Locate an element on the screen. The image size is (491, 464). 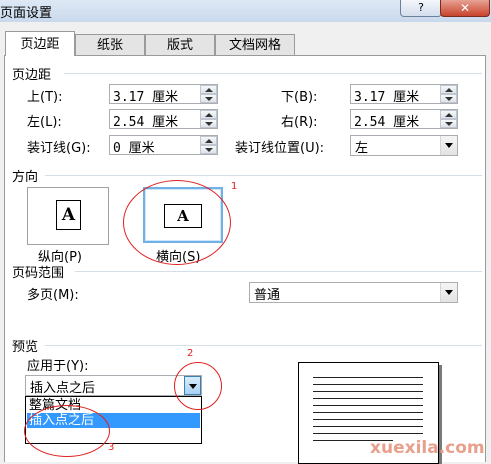
gutter-position-label: 装订线位置(U): is located at coordinates (280, 148).